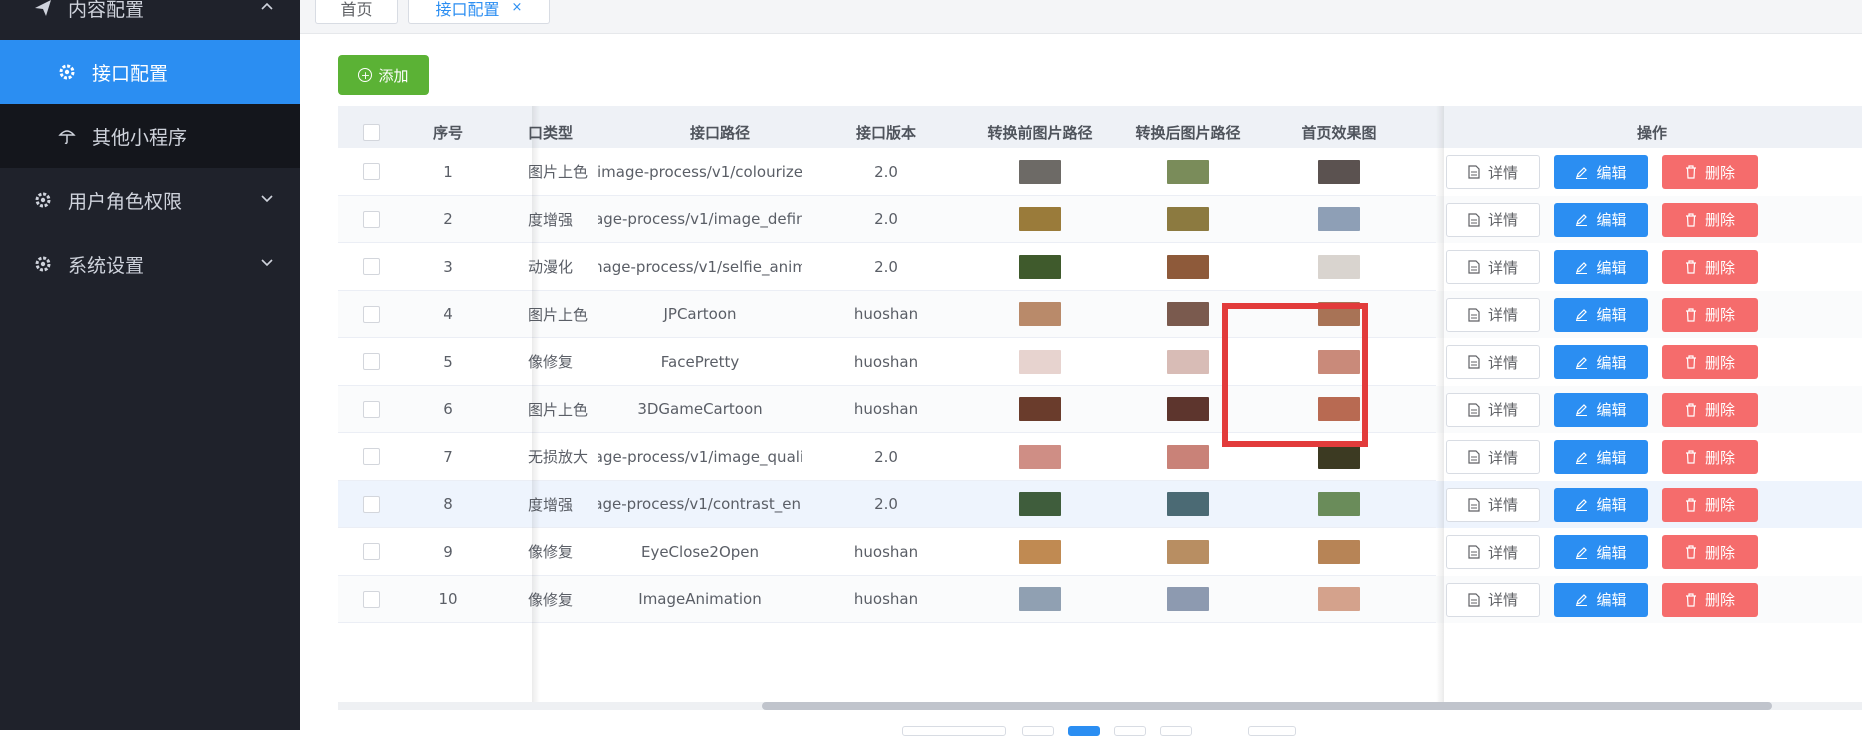  Describe the element at coordinates (383, 75) in the screenshot. I see `add-button: + 添加` at that location.